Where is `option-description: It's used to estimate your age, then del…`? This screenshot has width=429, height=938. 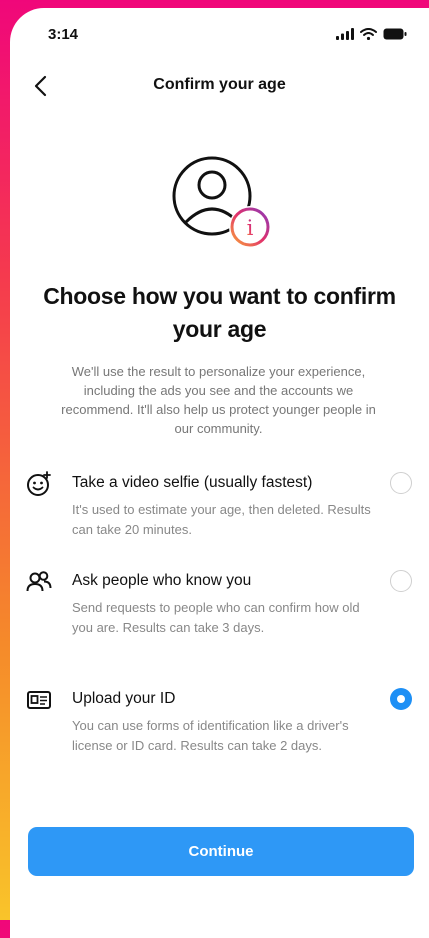
option-description: It's used to estimate your age, then del… is located at coordinates (221, 519).